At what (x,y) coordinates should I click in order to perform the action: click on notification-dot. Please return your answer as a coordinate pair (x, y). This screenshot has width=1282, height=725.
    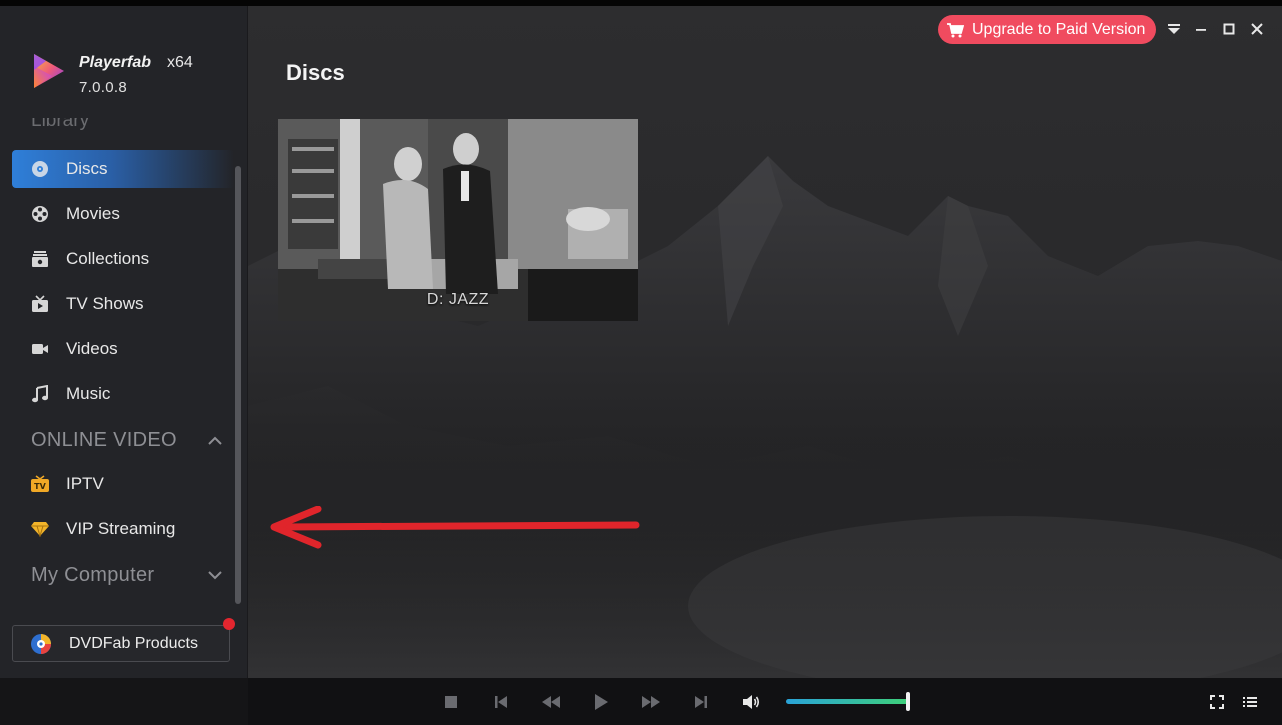
    Looking at the image, I should click on (229, 624).